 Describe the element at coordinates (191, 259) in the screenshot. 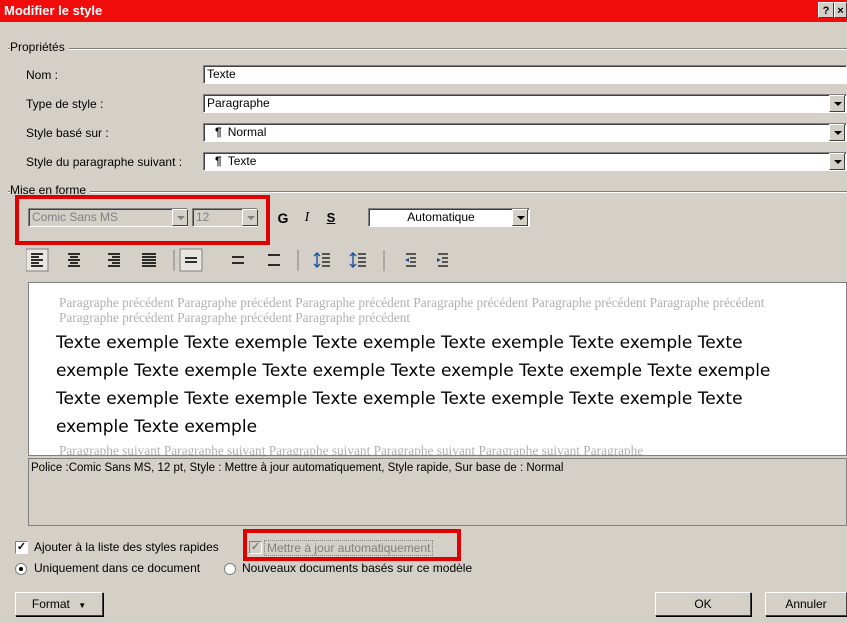

I see `line-spacing-single-button` at that location.